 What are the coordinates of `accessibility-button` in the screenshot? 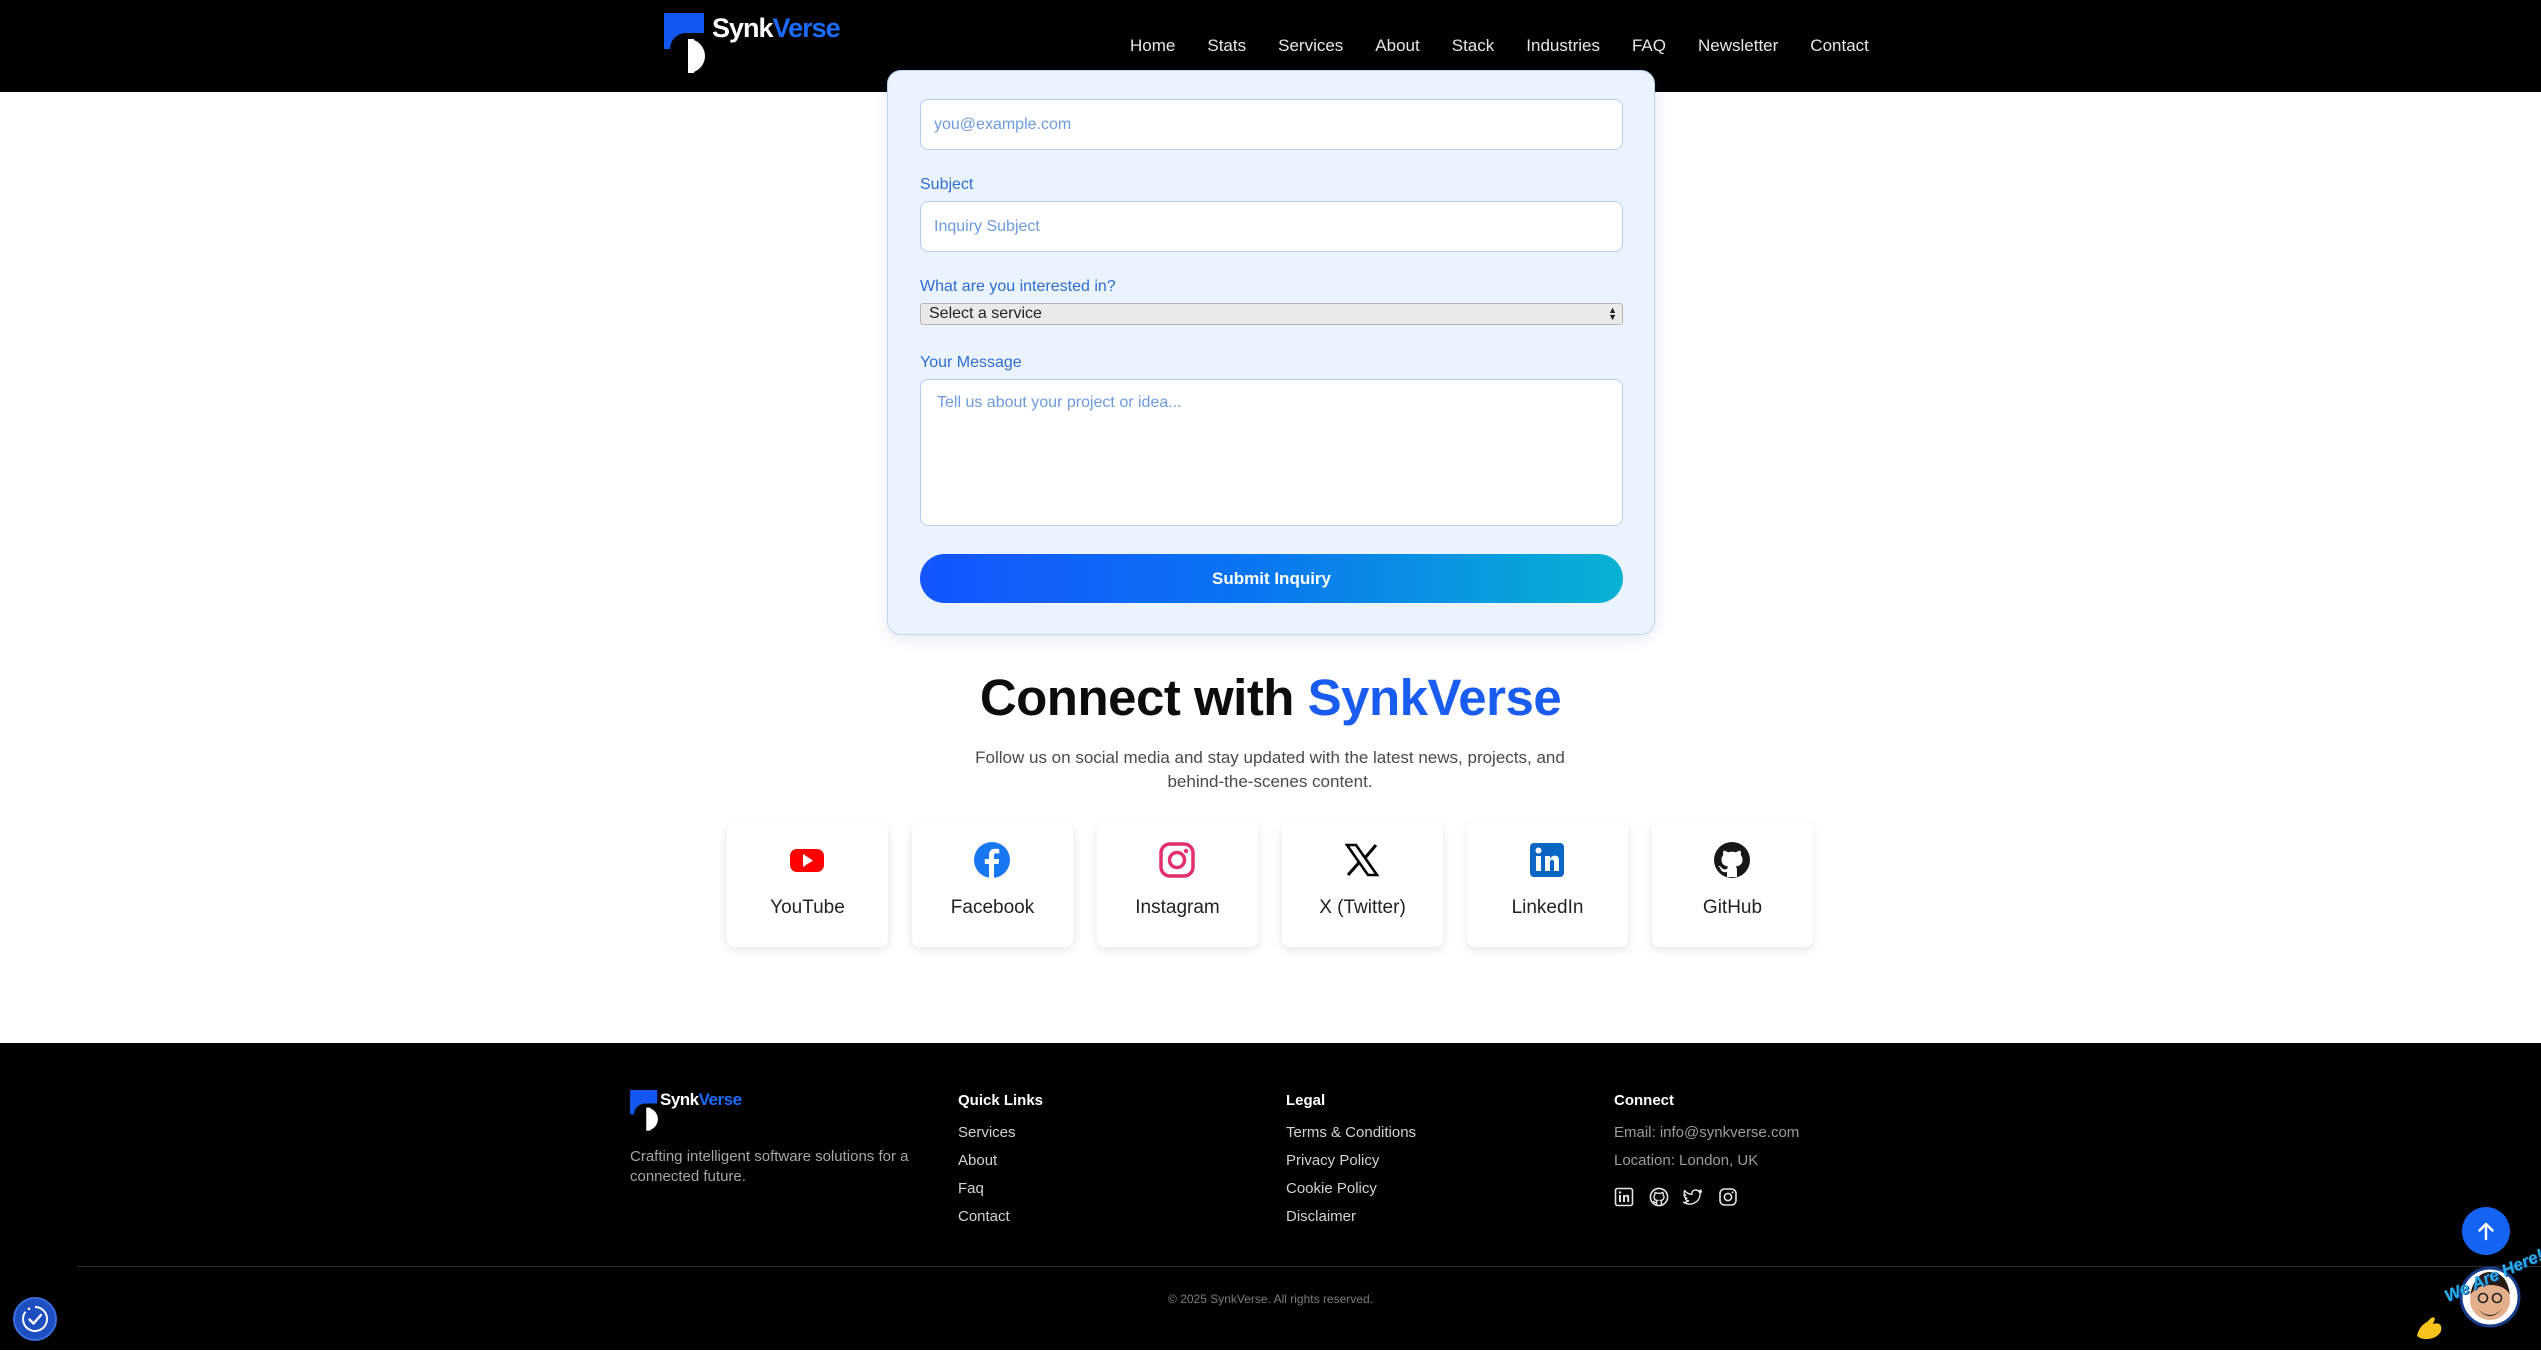 It's located at (35, 1319).